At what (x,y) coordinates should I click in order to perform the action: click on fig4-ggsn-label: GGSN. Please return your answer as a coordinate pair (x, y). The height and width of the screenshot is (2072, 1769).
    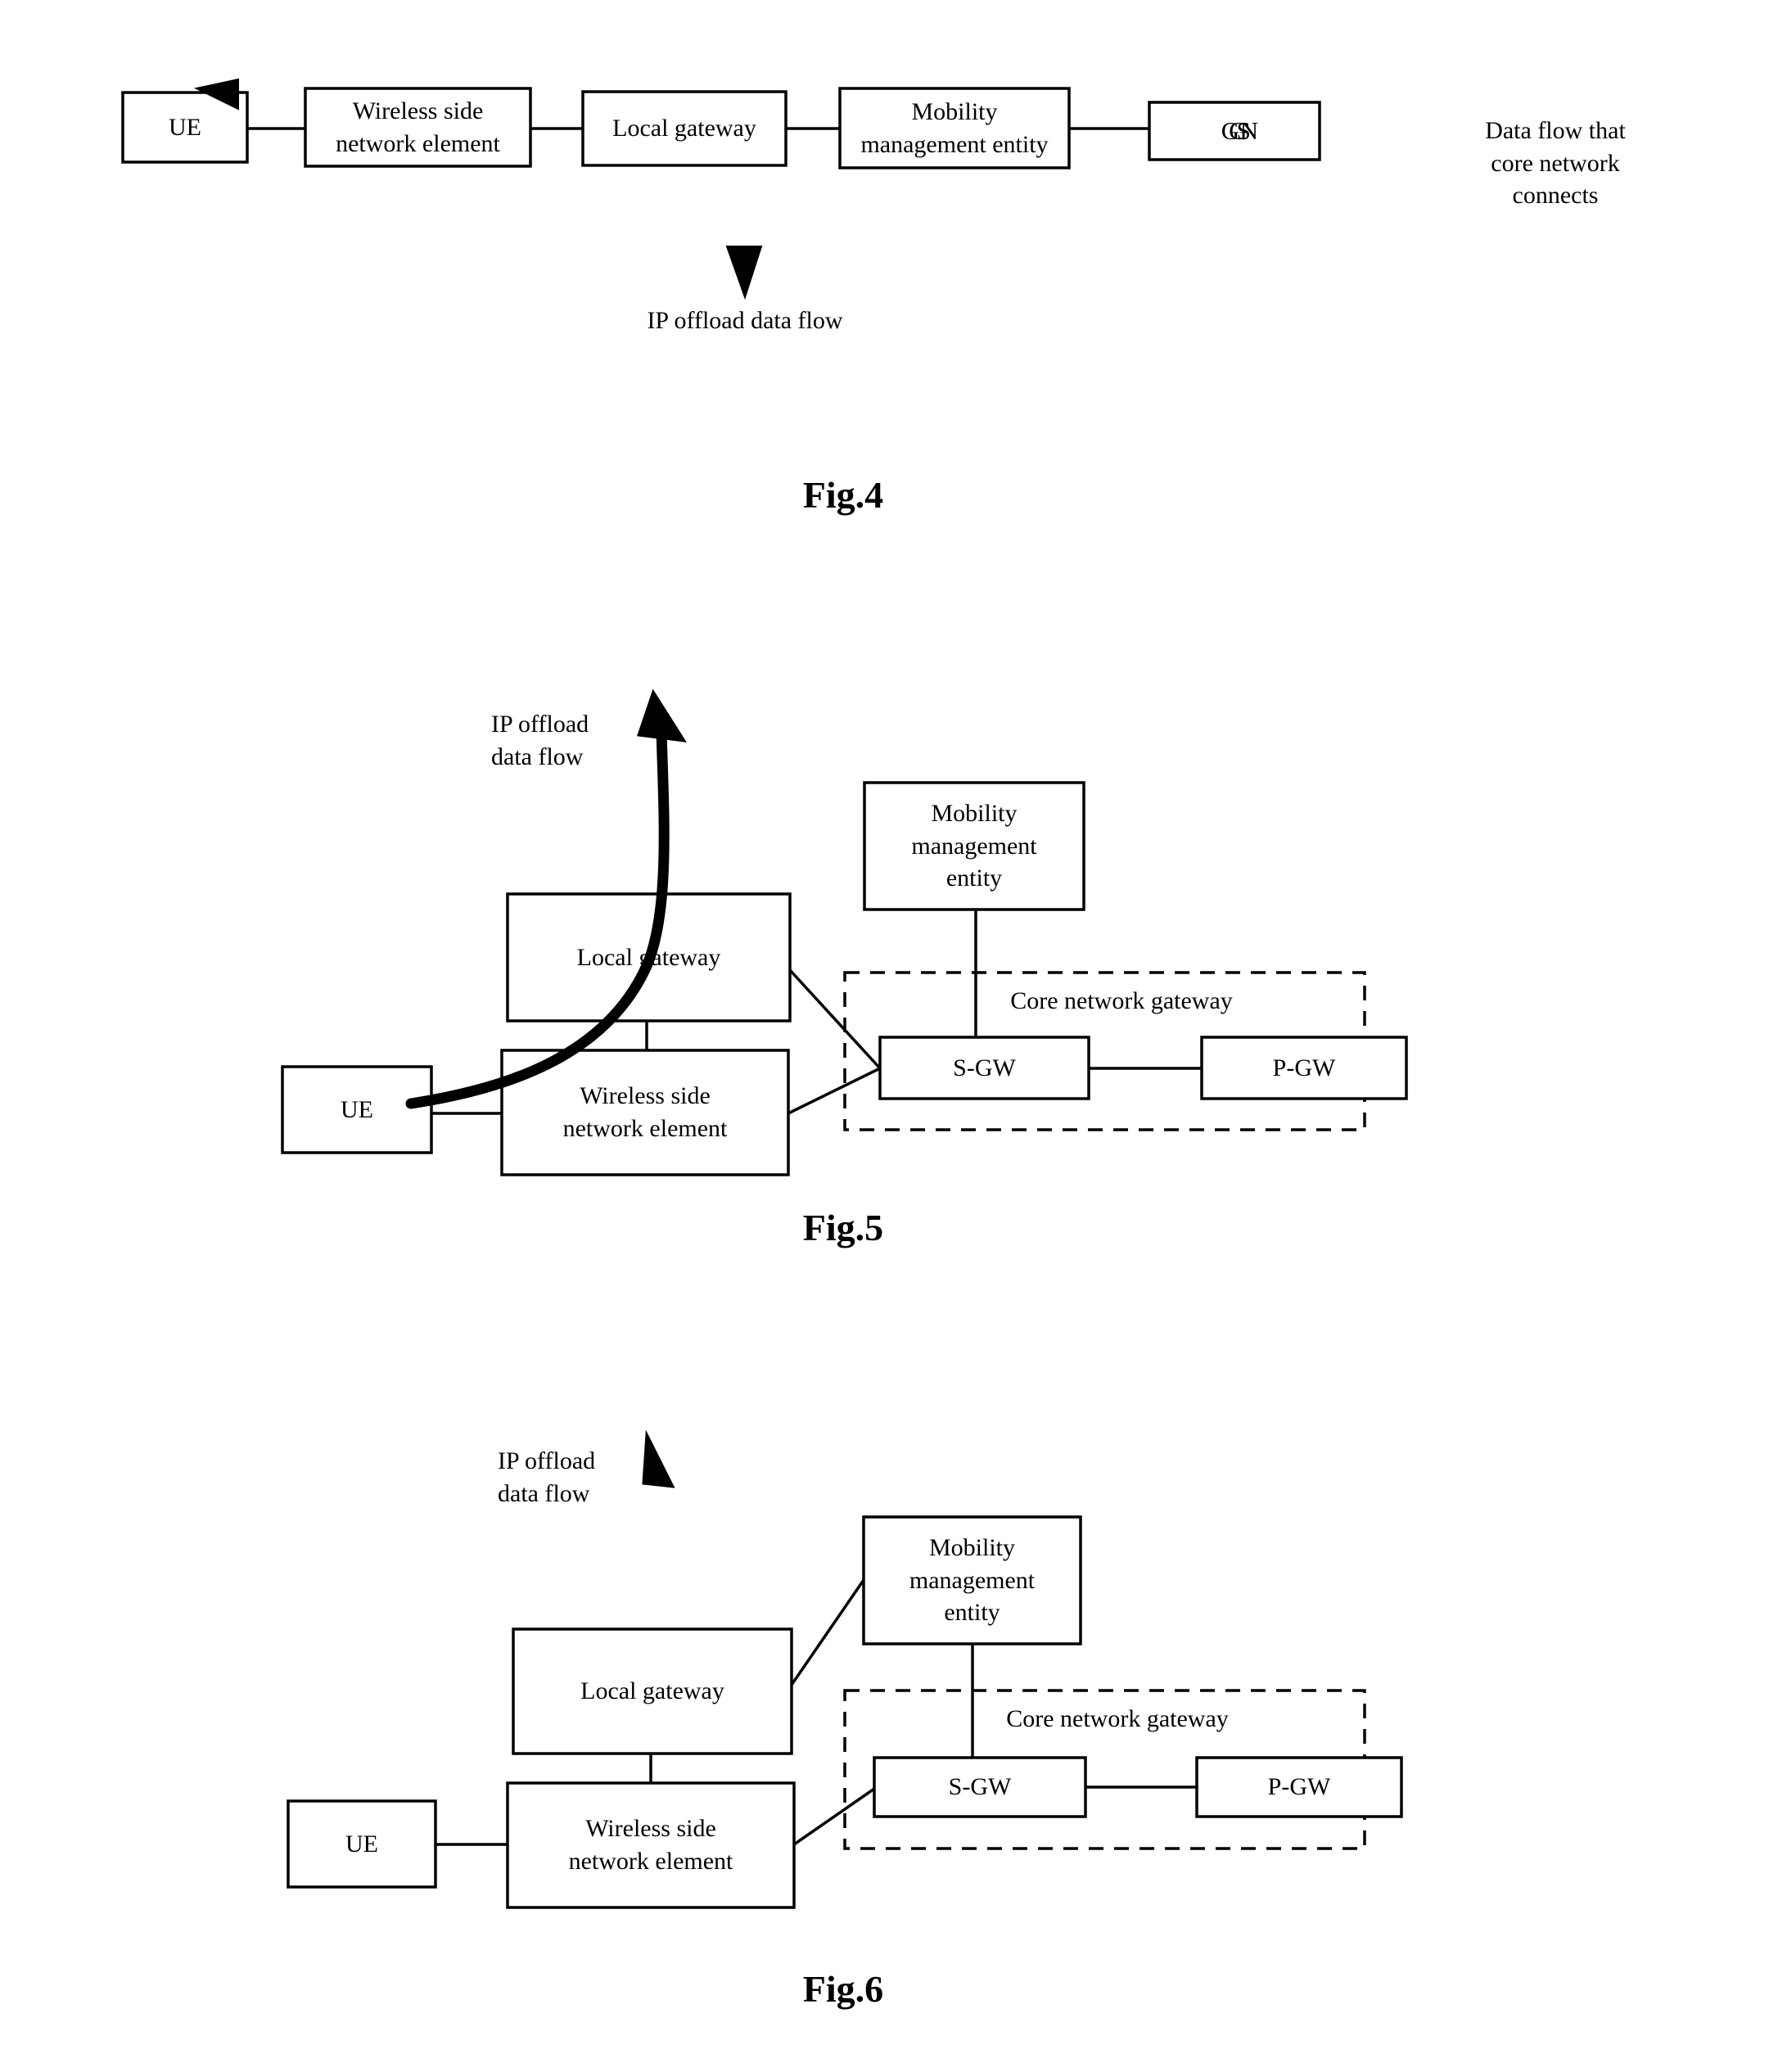
    Looking at the image, I should click on (1239, 130).